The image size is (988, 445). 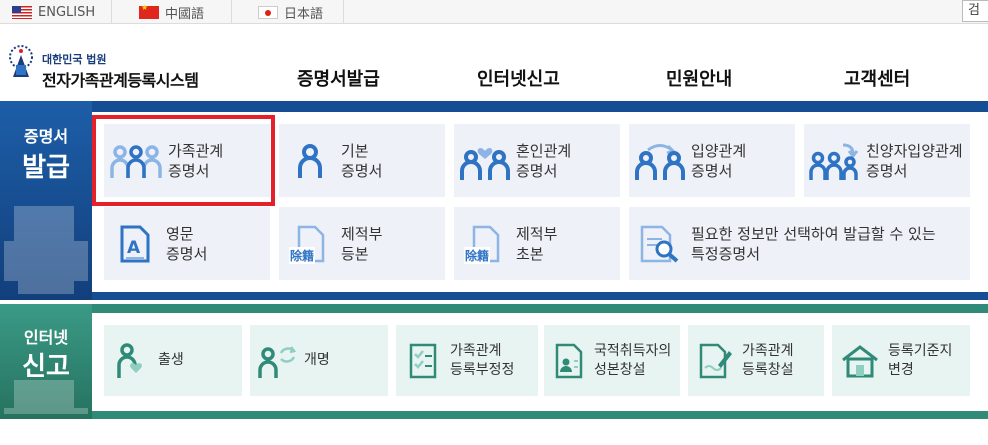 I want to click on nav-civil-guide: 민원안내, so click(x=699, y=78).